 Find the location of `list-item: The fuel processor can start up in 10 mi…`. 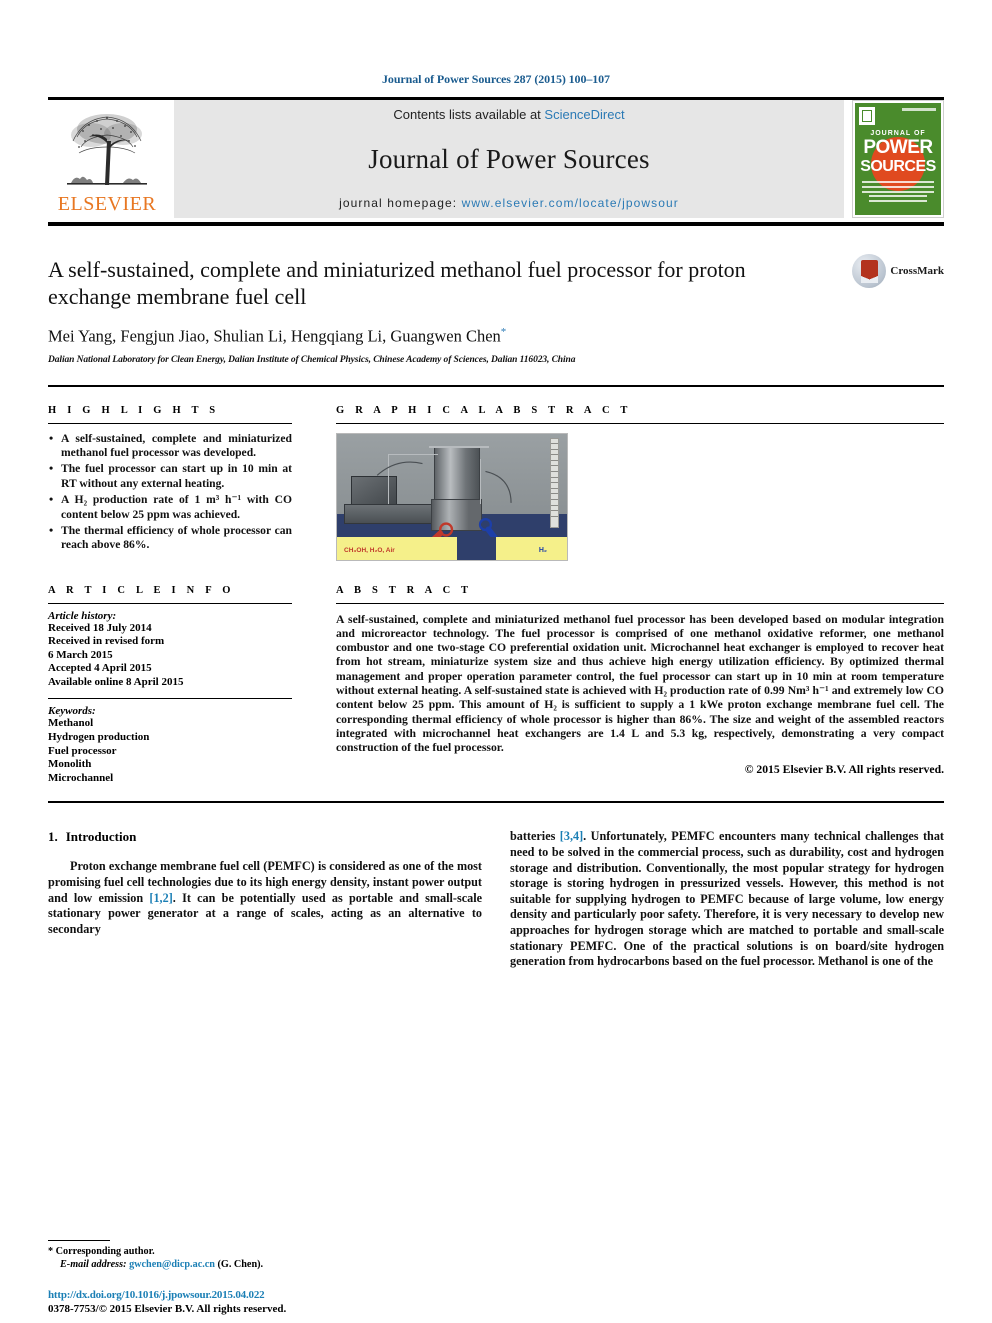

list-item: The fuel processor can start up in 10 mi… is located at coordinates (170, 476).